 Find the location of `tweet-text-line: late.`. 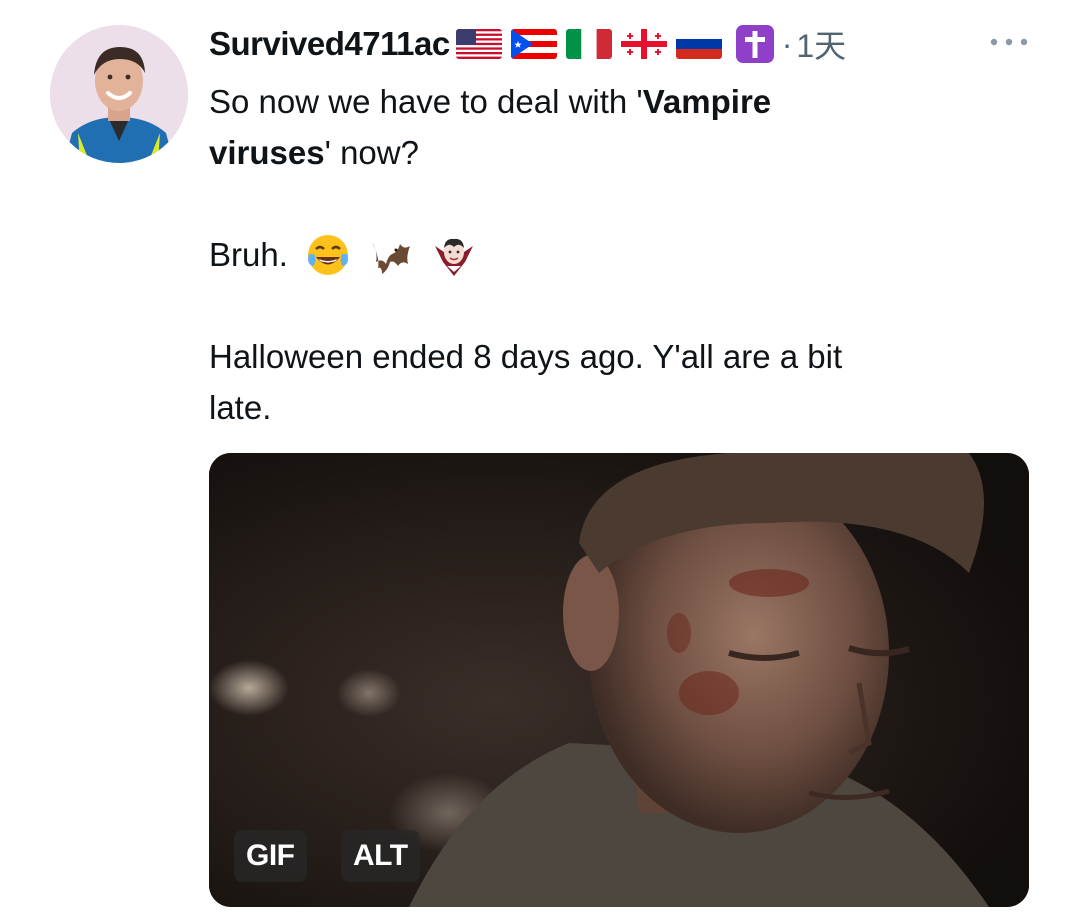

tweet-text-line: late. is located at coordinates (240, 407).